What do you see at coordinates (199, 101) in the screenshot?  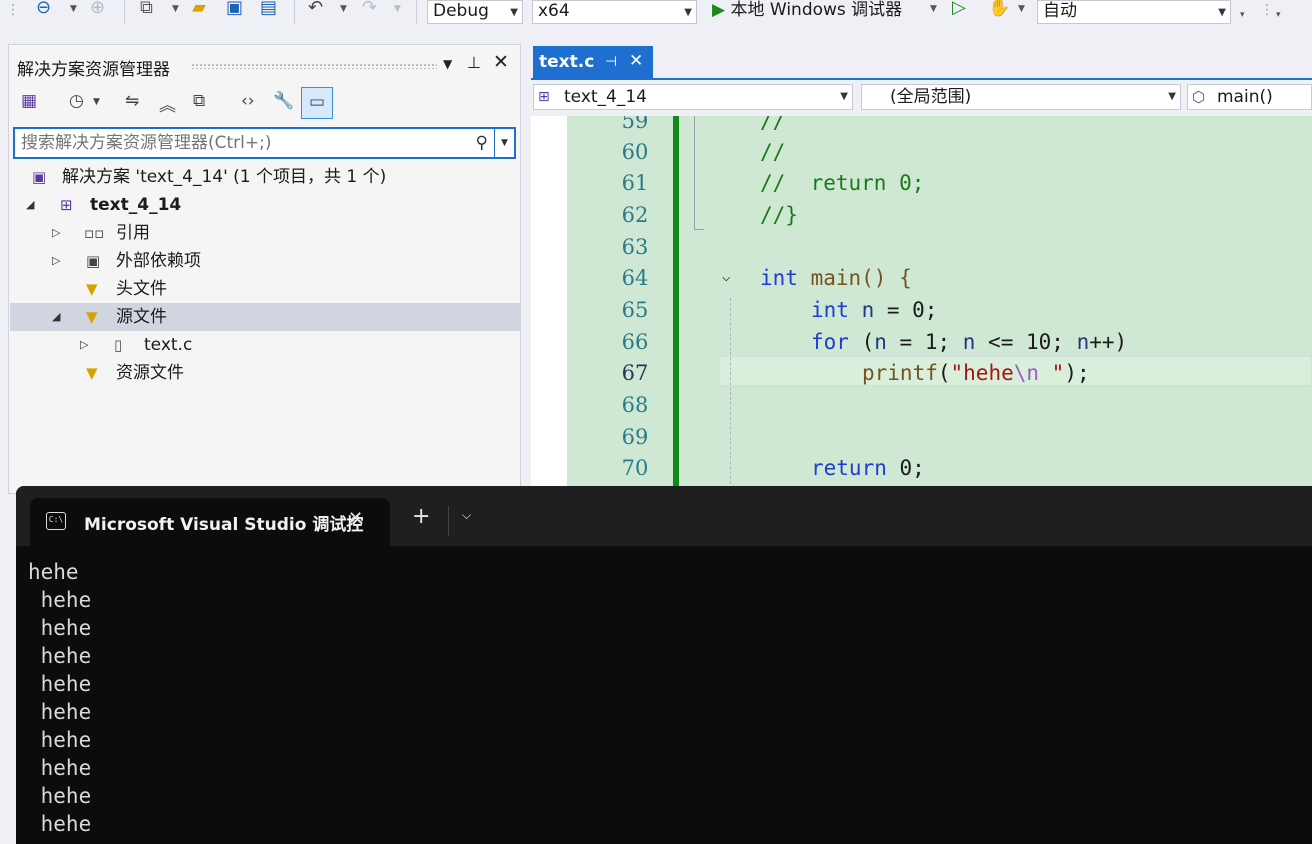 I see `show-all-files-icon: ⧉` at bounding box center [199, 101].